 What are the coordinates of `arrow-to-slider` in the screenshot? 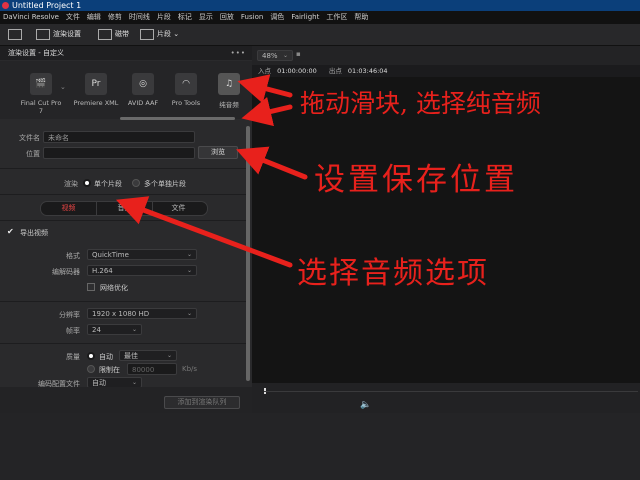 It's located at (267, 111).